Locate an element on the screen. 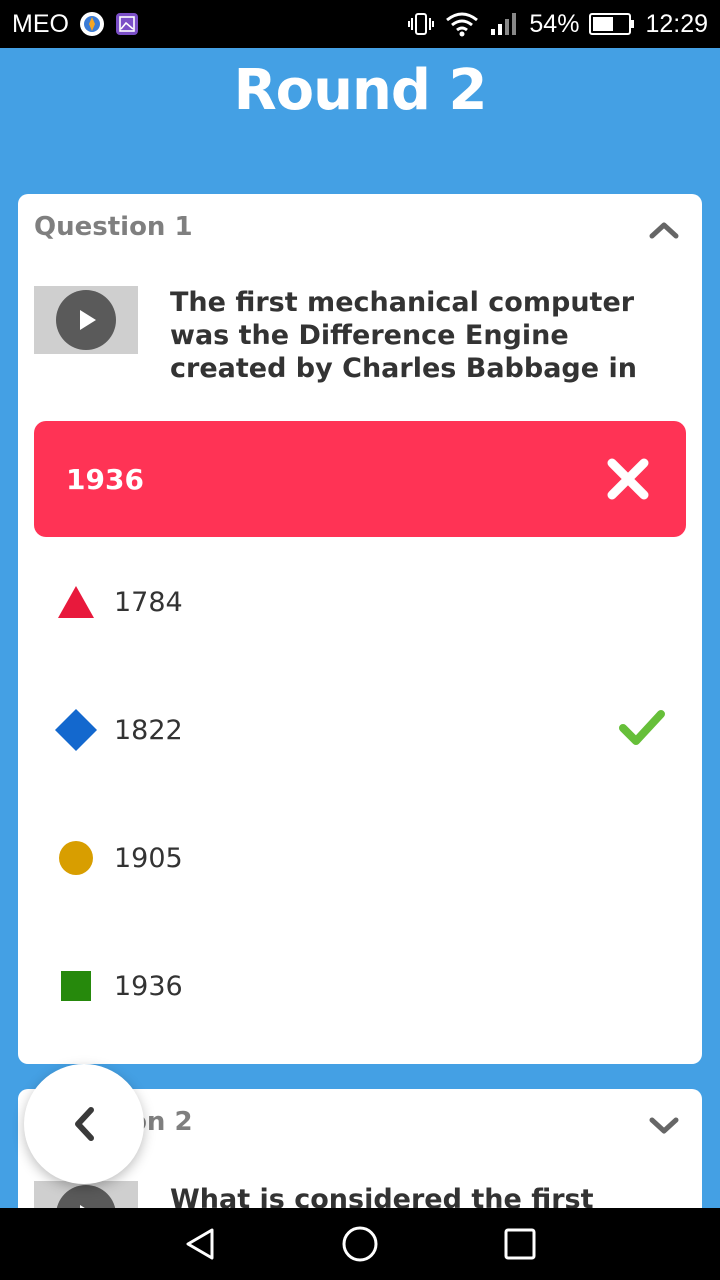 The width and height of the screenshot is (720, 1280). carrier-name: MEO is located at coordinates (40, 23).